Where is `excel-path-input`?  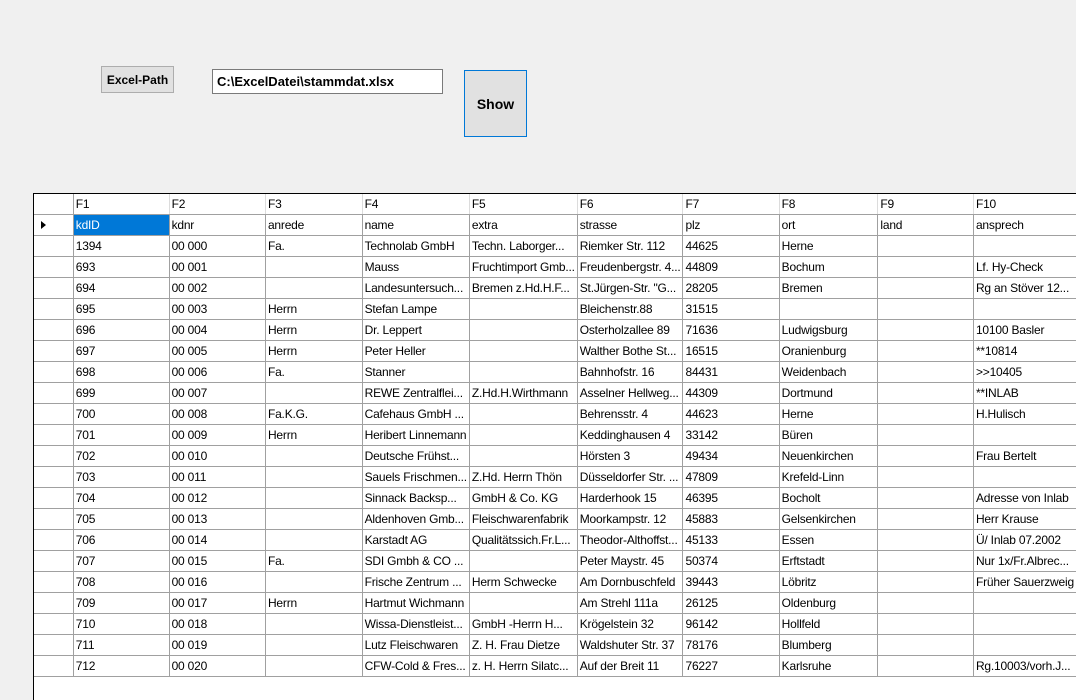 excel-path-input is located at coordinates (327, 81).